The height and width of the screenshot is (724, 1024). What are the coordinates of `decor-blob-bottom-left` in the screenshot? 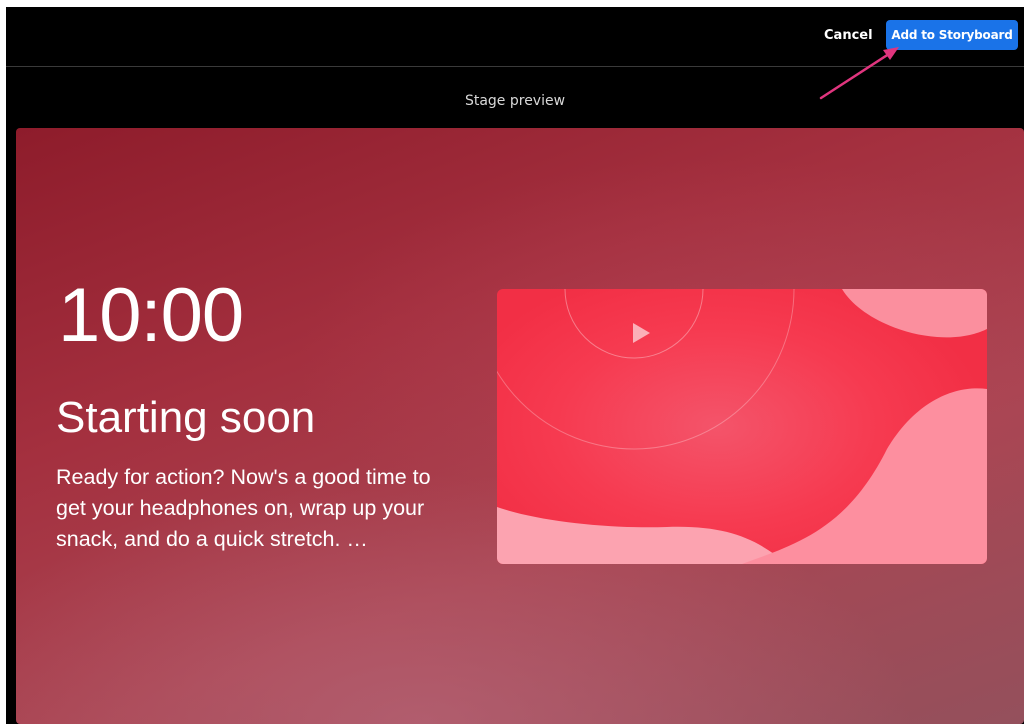 It's located at (642, 535).